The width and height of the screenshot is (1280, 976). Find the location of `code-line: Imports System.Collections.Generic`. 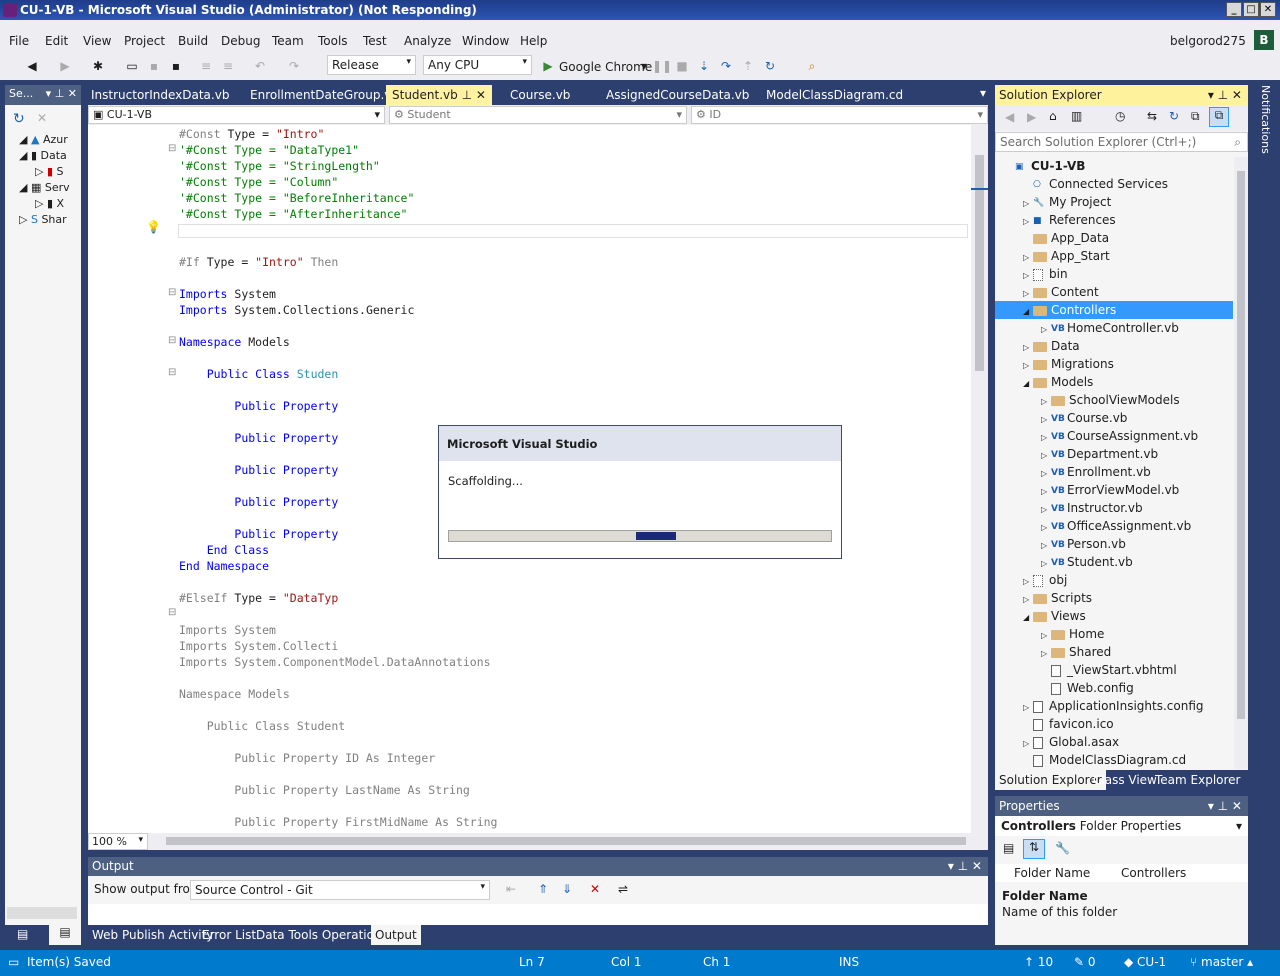

code-line: Imports System.Collections.Generic is located at coordinates (296, 310).